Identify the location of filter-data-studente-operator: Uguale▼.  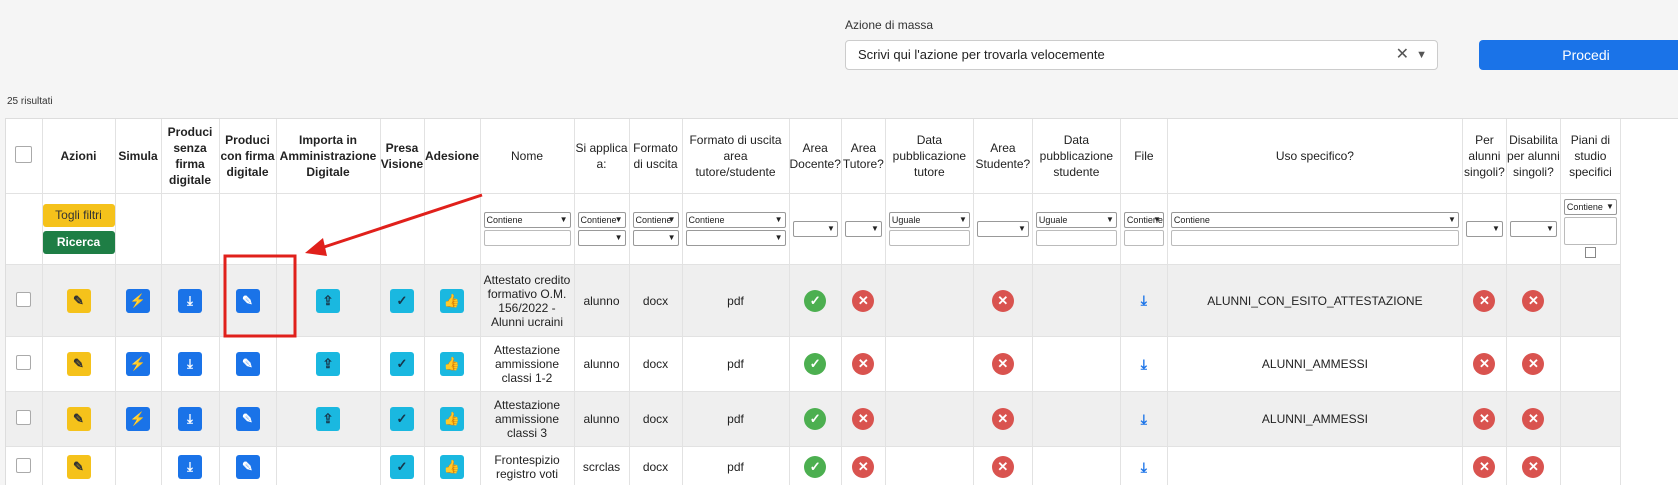
(1076, 220).